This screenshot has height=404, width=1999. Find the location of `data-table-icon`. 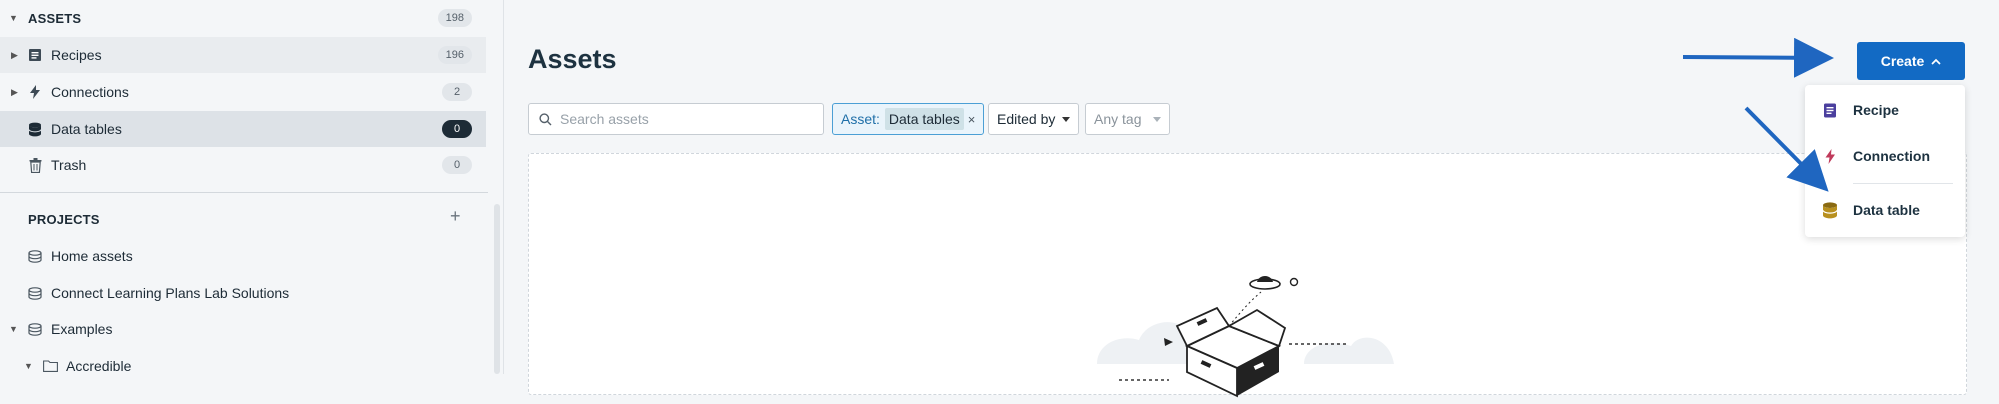

data-table-icon is located at coordinates (1830, 210).